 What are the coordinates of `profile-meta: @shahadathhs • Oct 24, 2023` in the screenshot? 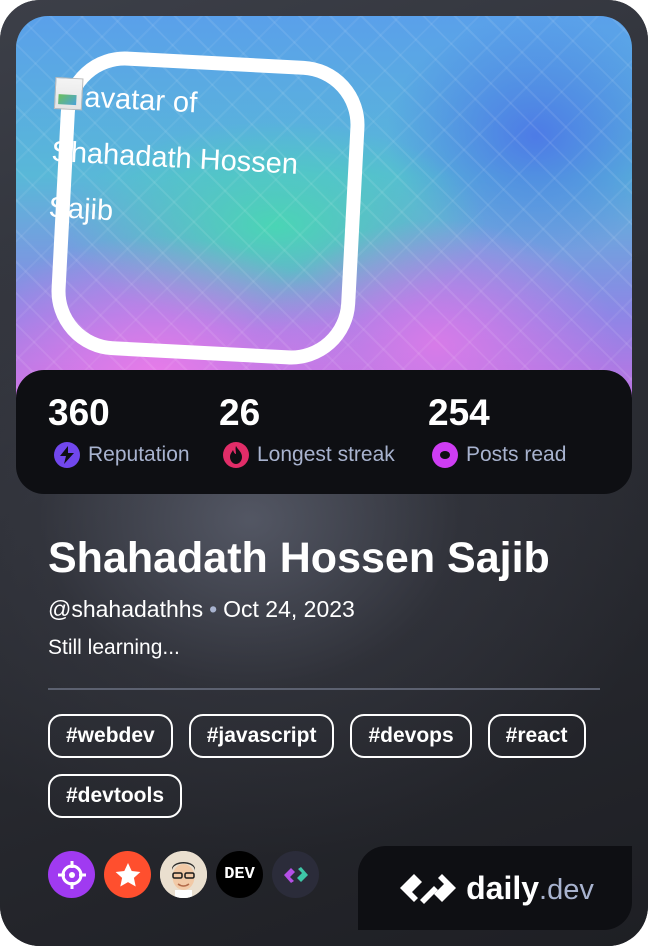 It's located at (201, 609).